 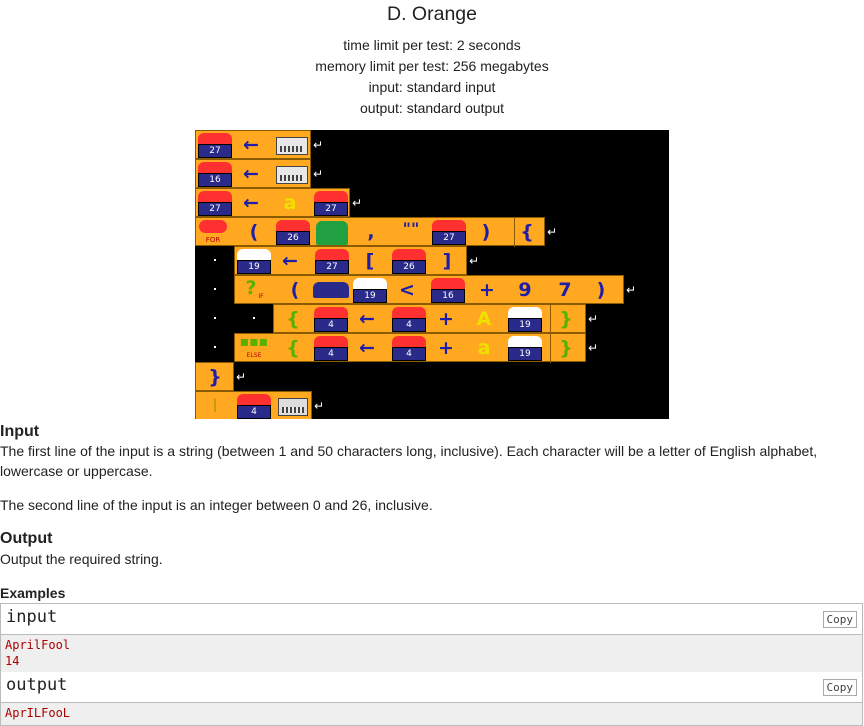 I want to click on for-label: FOR, so click(x=213, y=240).